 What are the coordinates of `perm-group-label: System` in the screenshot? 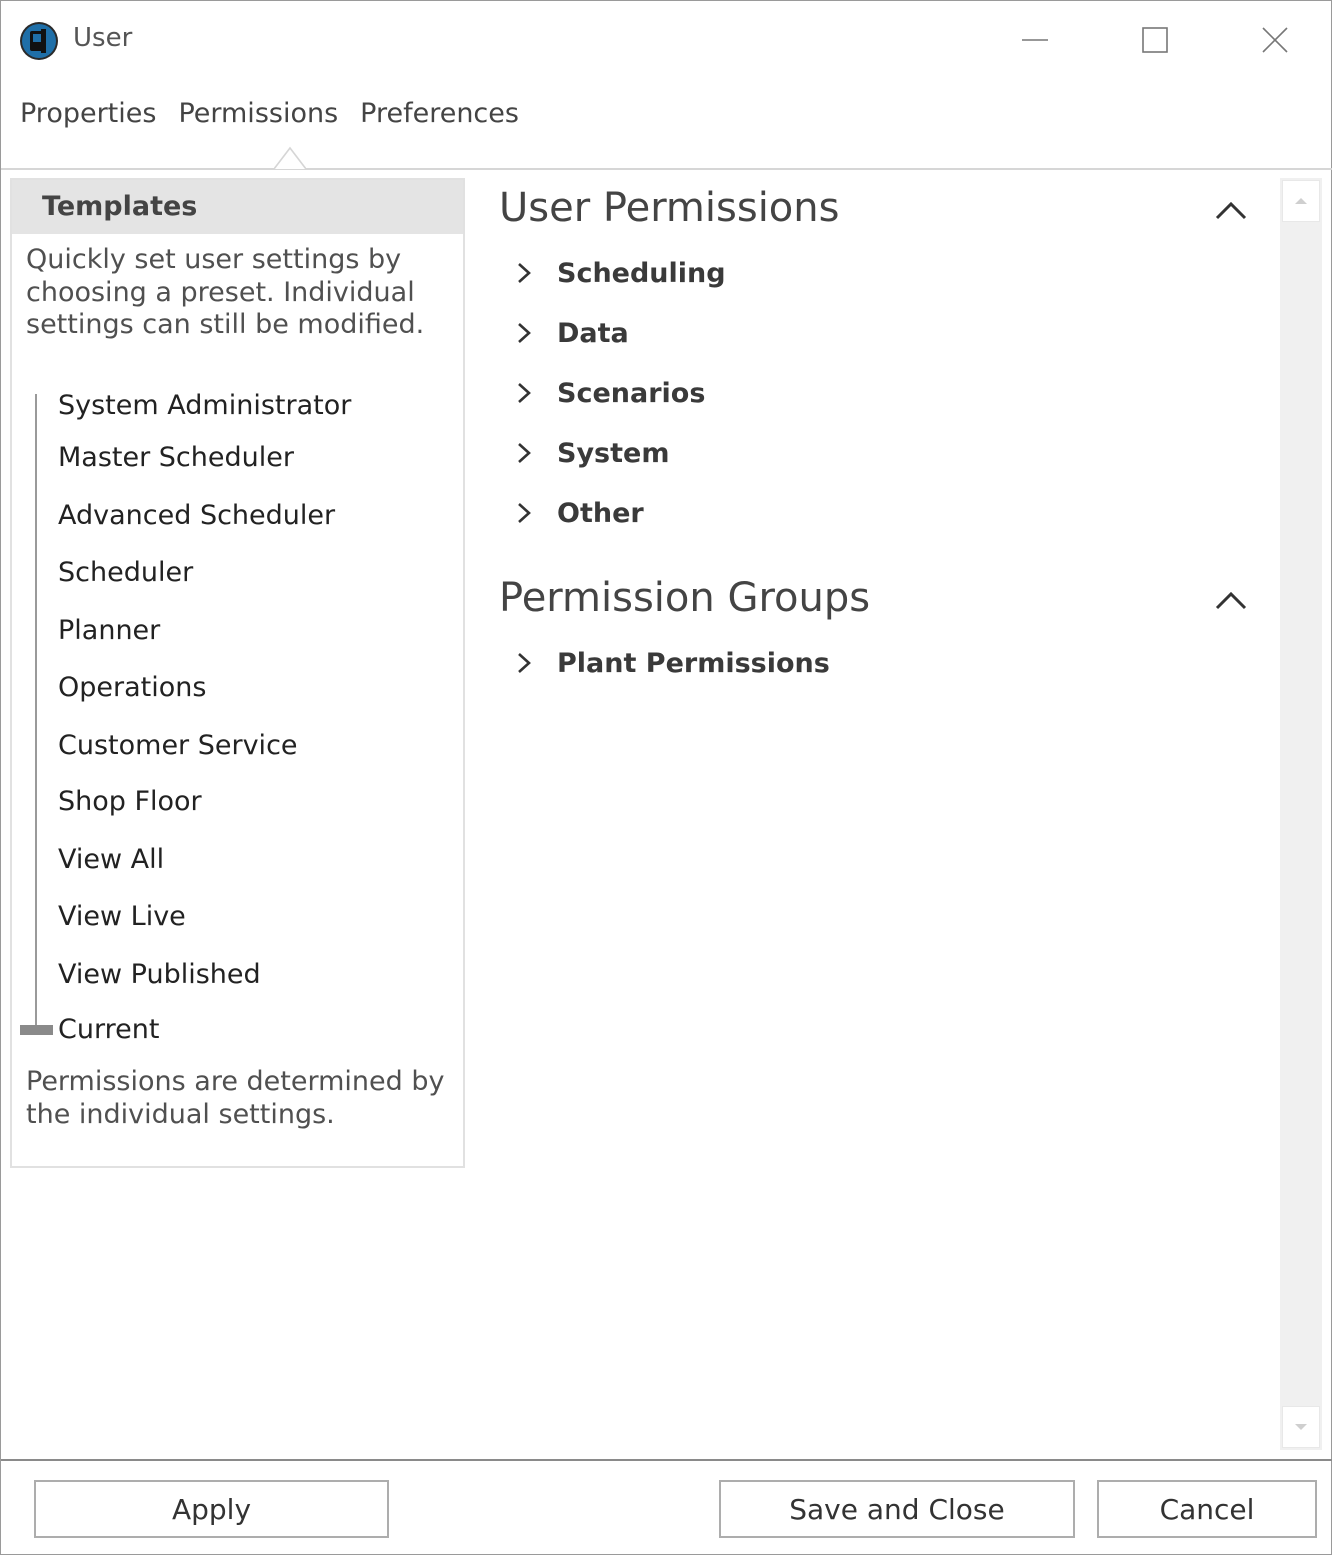 It's located at (613, 453).